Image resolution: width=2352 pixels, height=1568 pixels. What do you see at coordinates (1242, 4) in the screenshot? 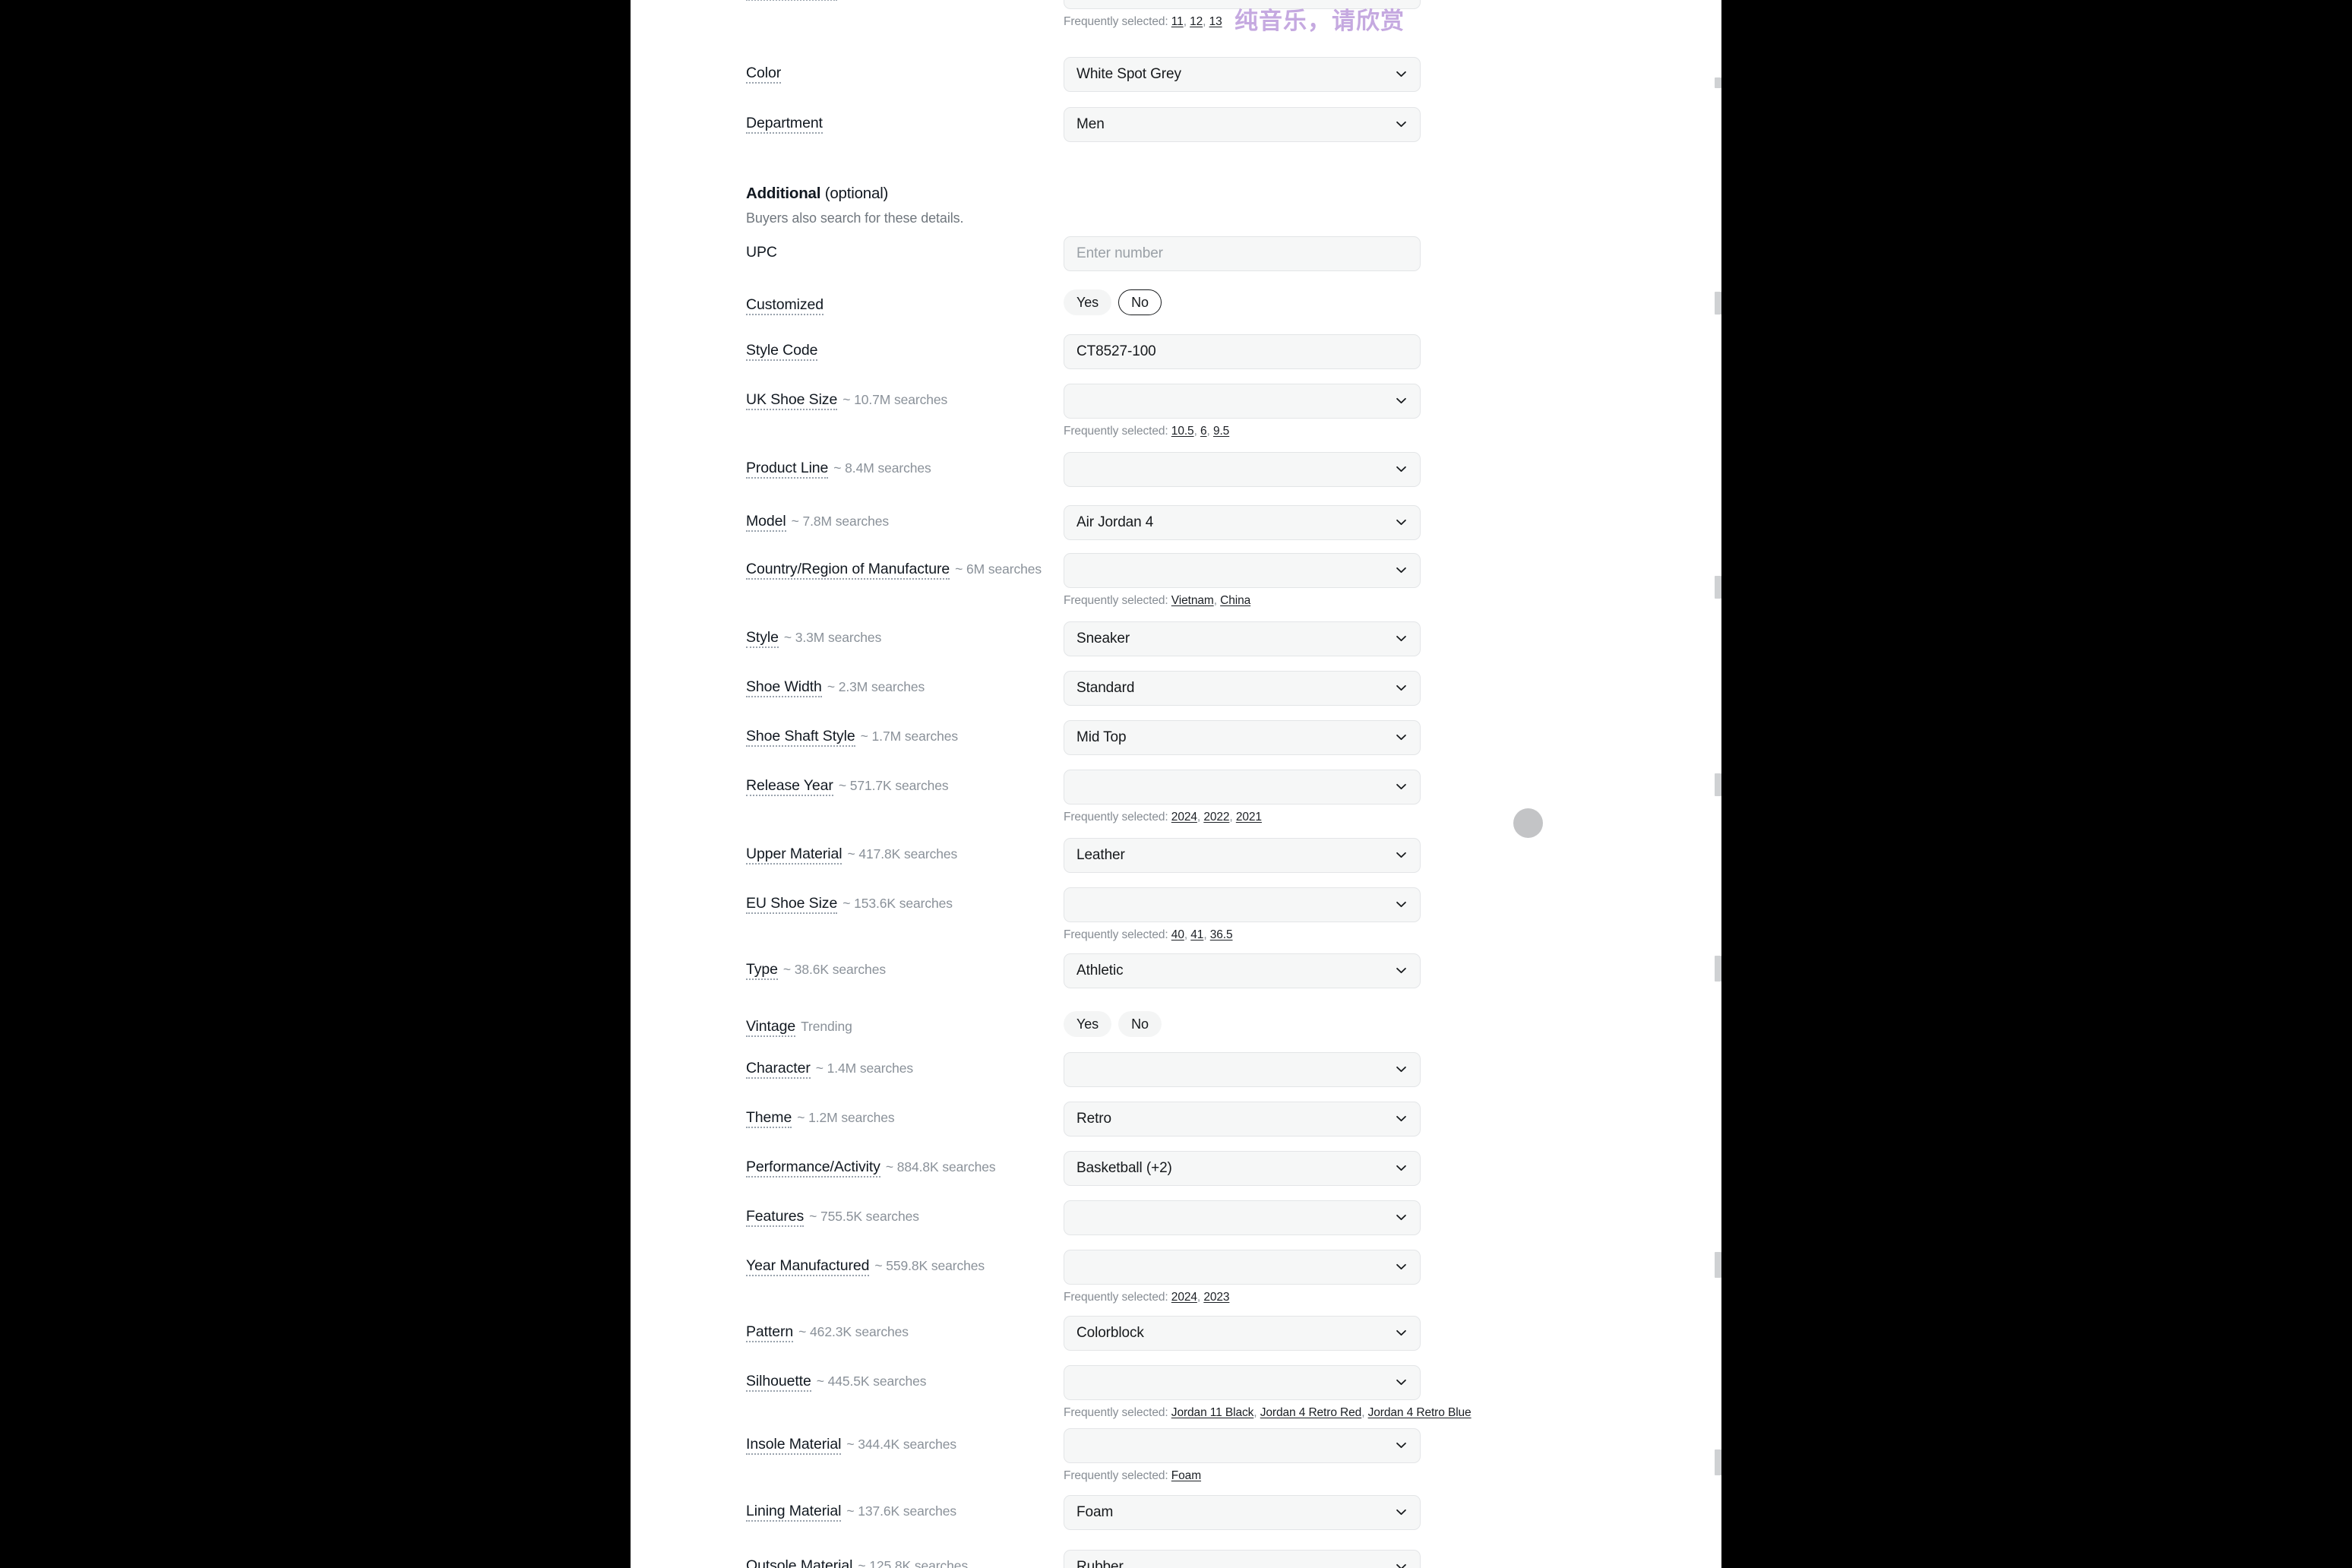
I see `select-us-shoe-size` at bounding box center [1242, 4].